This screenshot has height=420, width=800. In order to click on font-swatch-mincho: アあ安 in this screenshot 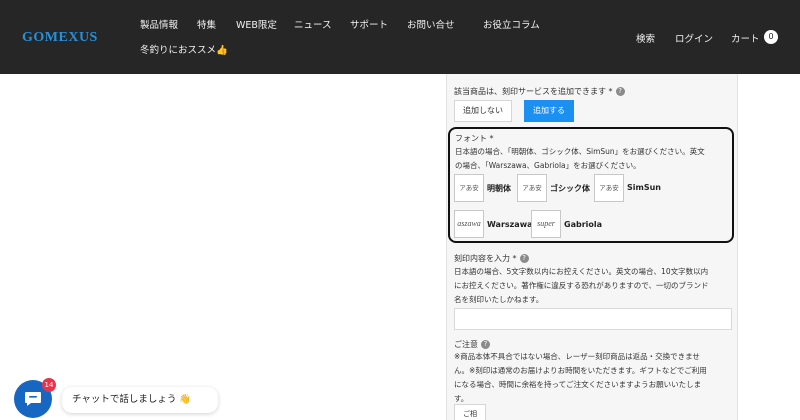, I will do `click(469, 188)`.